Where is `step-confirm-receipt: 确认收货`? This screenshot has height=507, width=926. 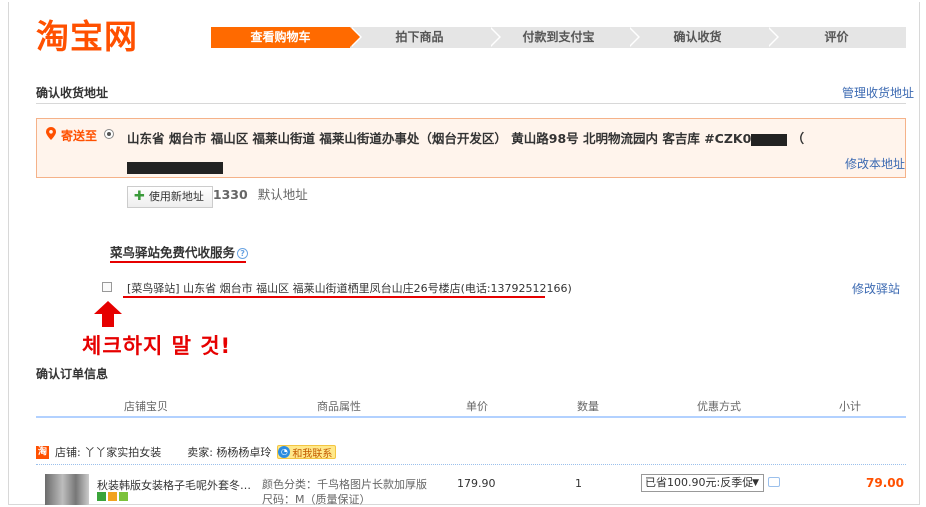 step-confirm-receipt: 确认收货 is located at coordinates (703, 37).